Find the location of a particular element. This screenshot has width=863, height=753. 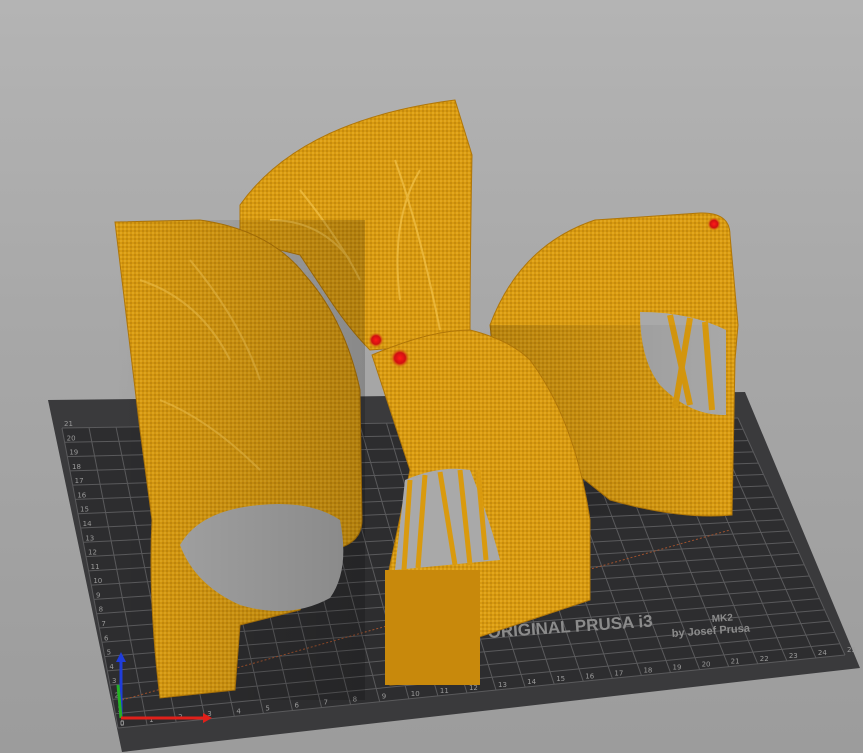

x-tick-label: 5 is located at coordinates (267, 708).